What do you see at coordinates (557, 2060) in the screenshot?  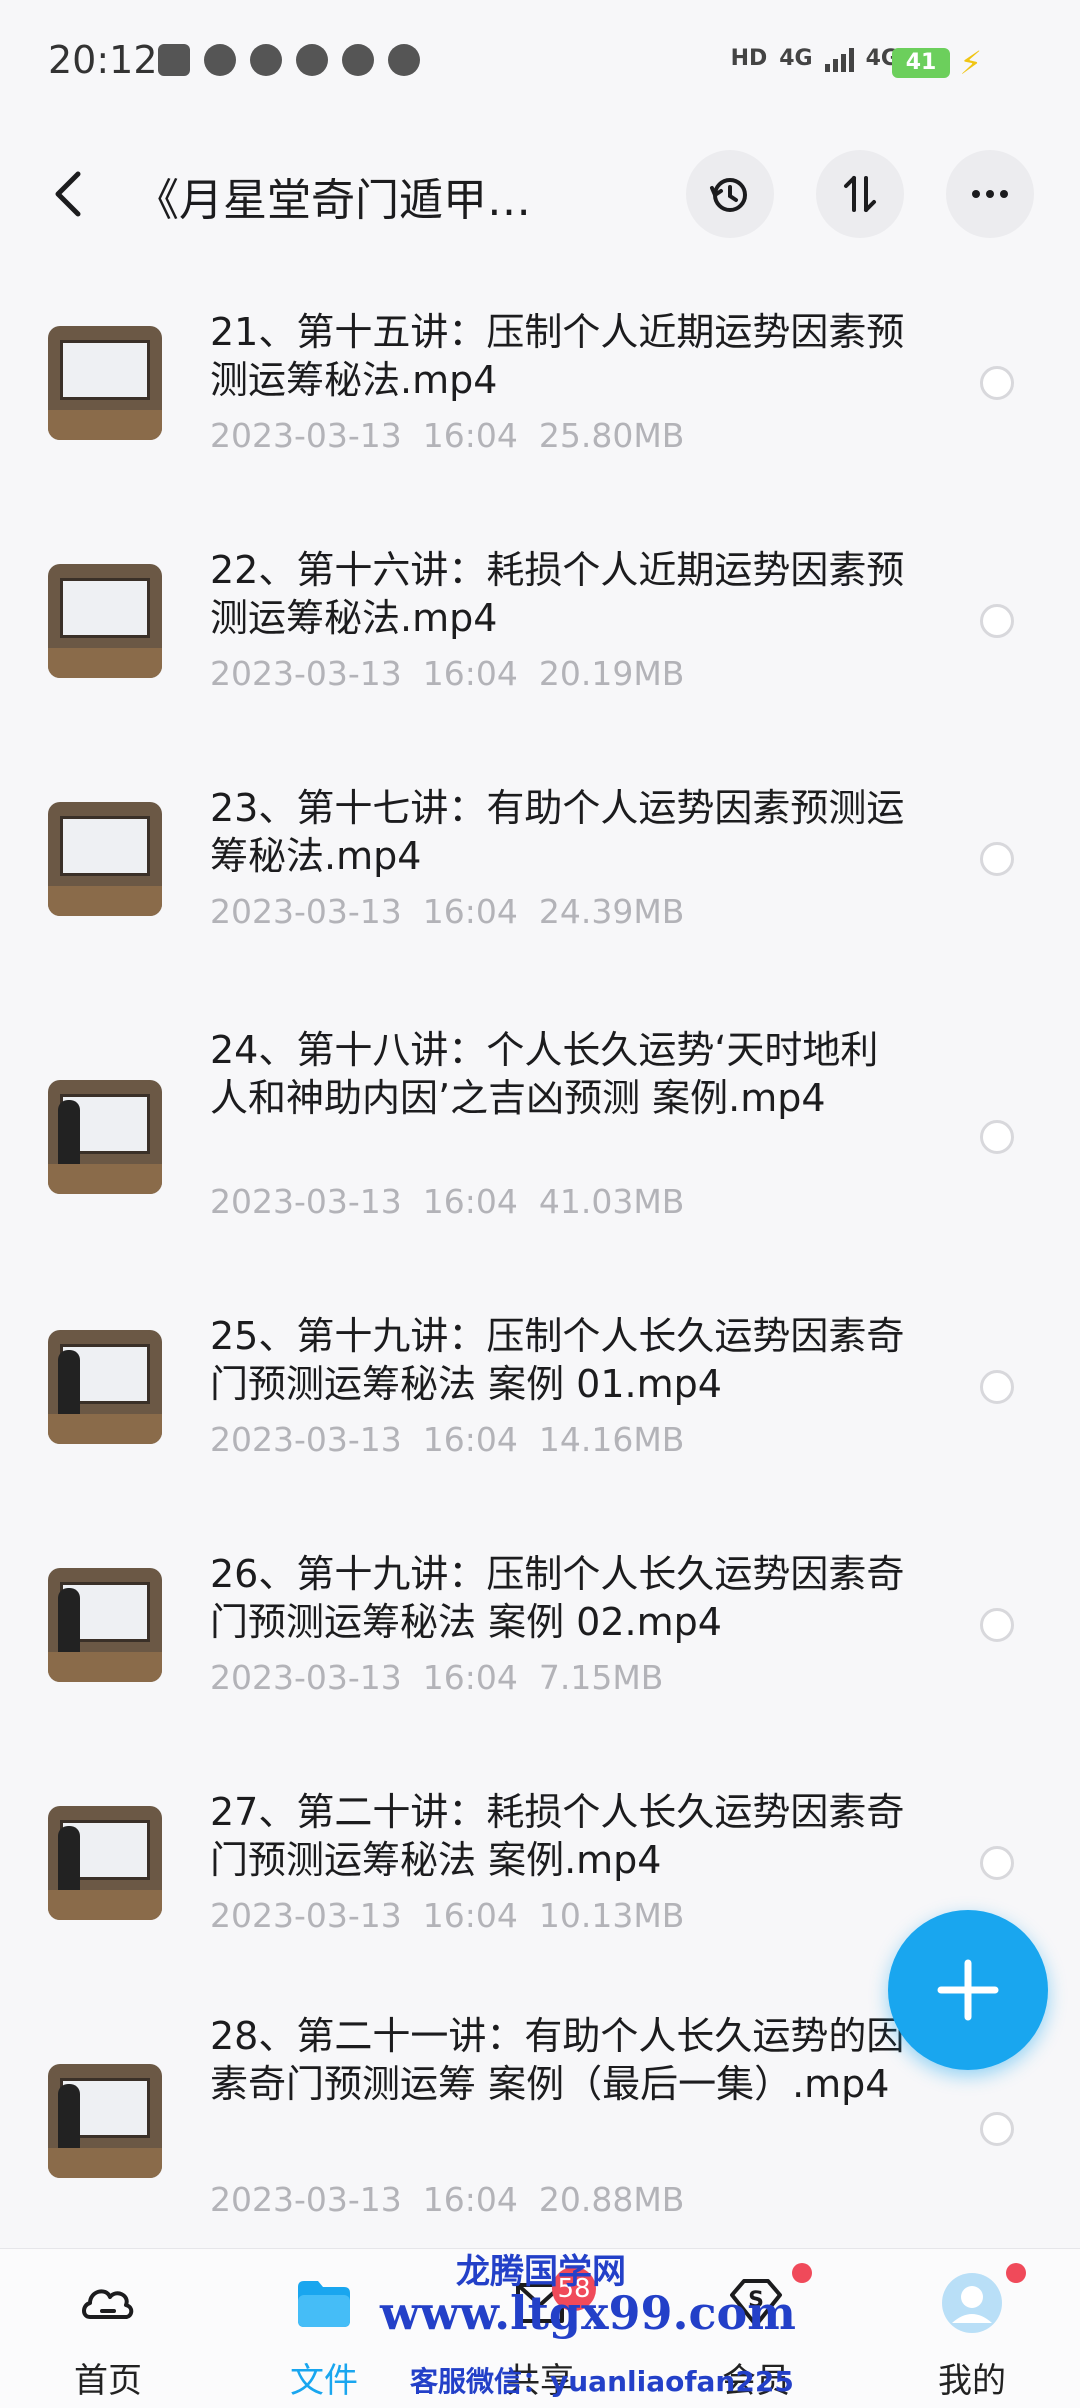 I see `file-name: 28、第二十一讲：有助个人长久运势的因素奇门预测运筹 案例（最后一集）.mp4` at bounding box center [557, 2060].